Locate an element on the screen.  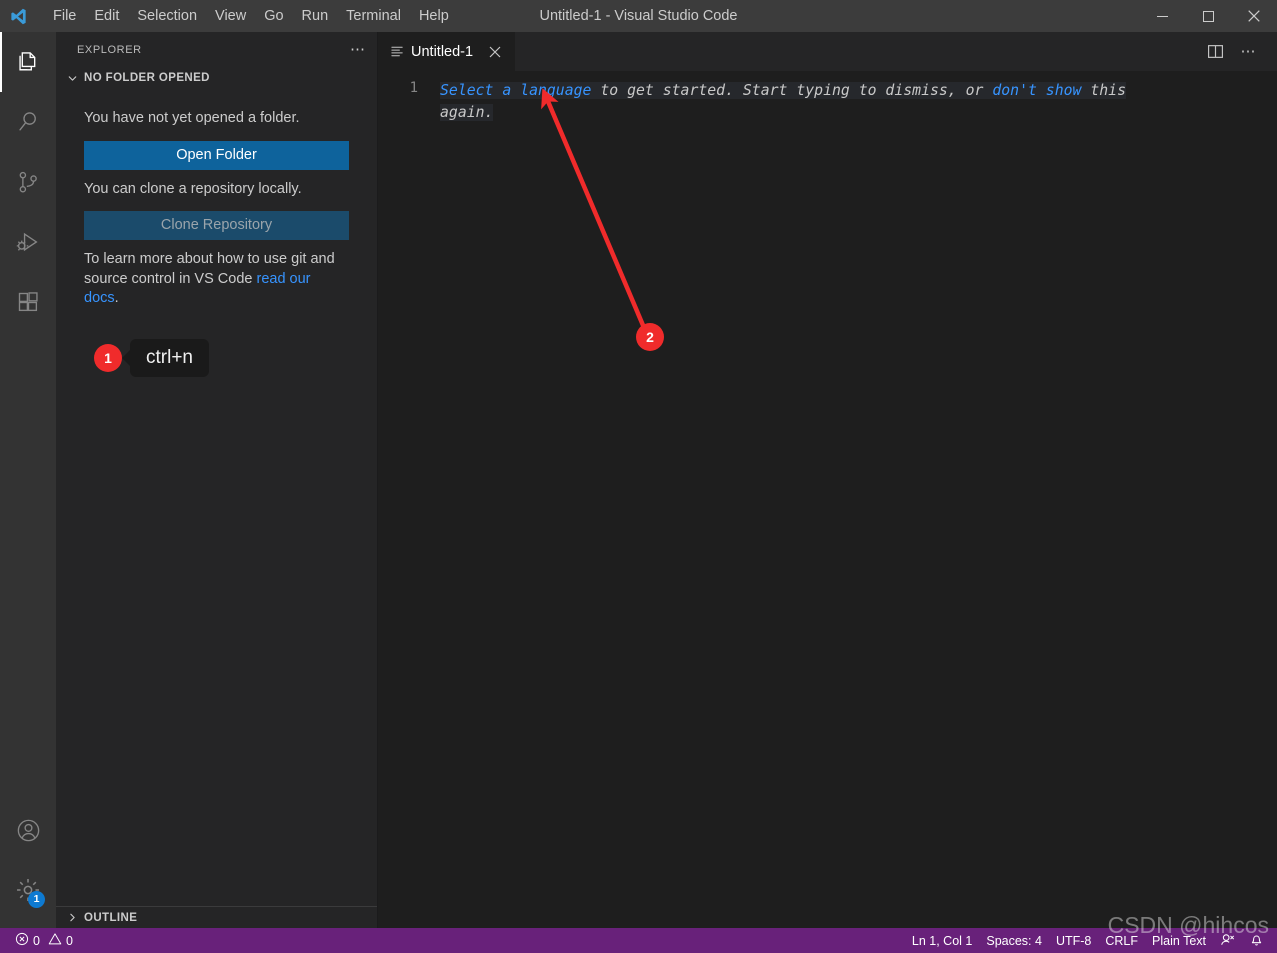
activity-bar-top-group is located at coordinates (28, 182).